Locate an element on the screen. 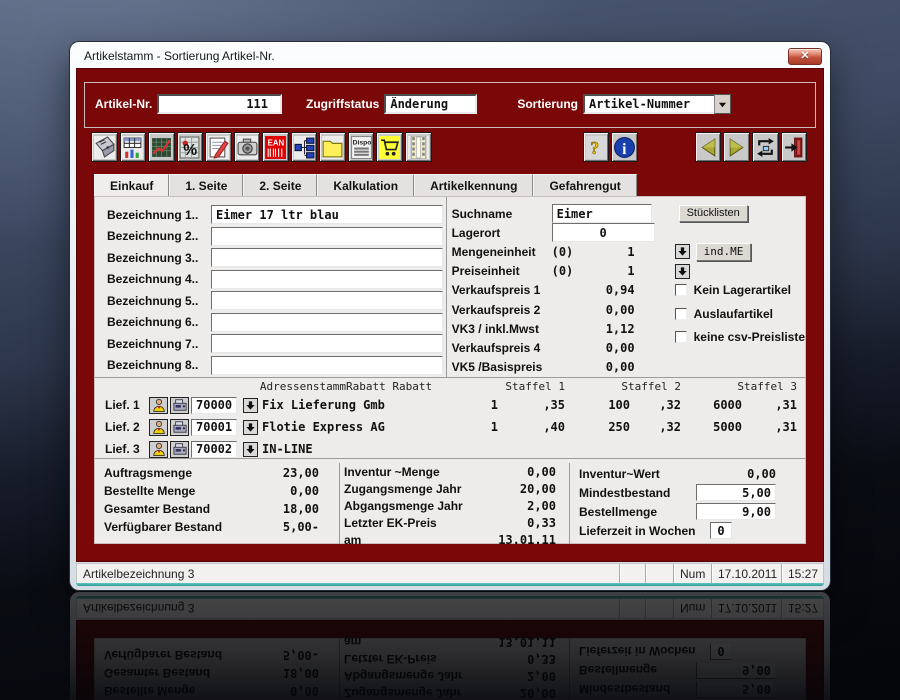 Image resolution: width=900 pixels, height=700 pixels. nav-forward-icon is located at coordinates (736, 147).